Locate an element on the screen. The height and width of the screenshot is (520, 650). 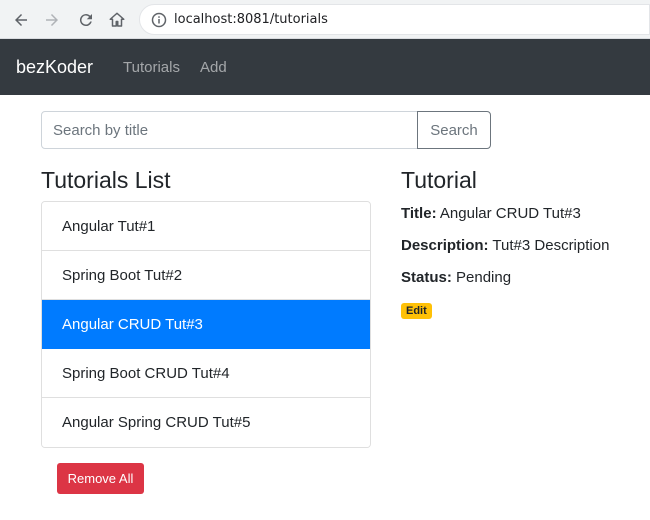
detail-description-row: Description: Tut#3 Description is located at coordinates (505, 245).